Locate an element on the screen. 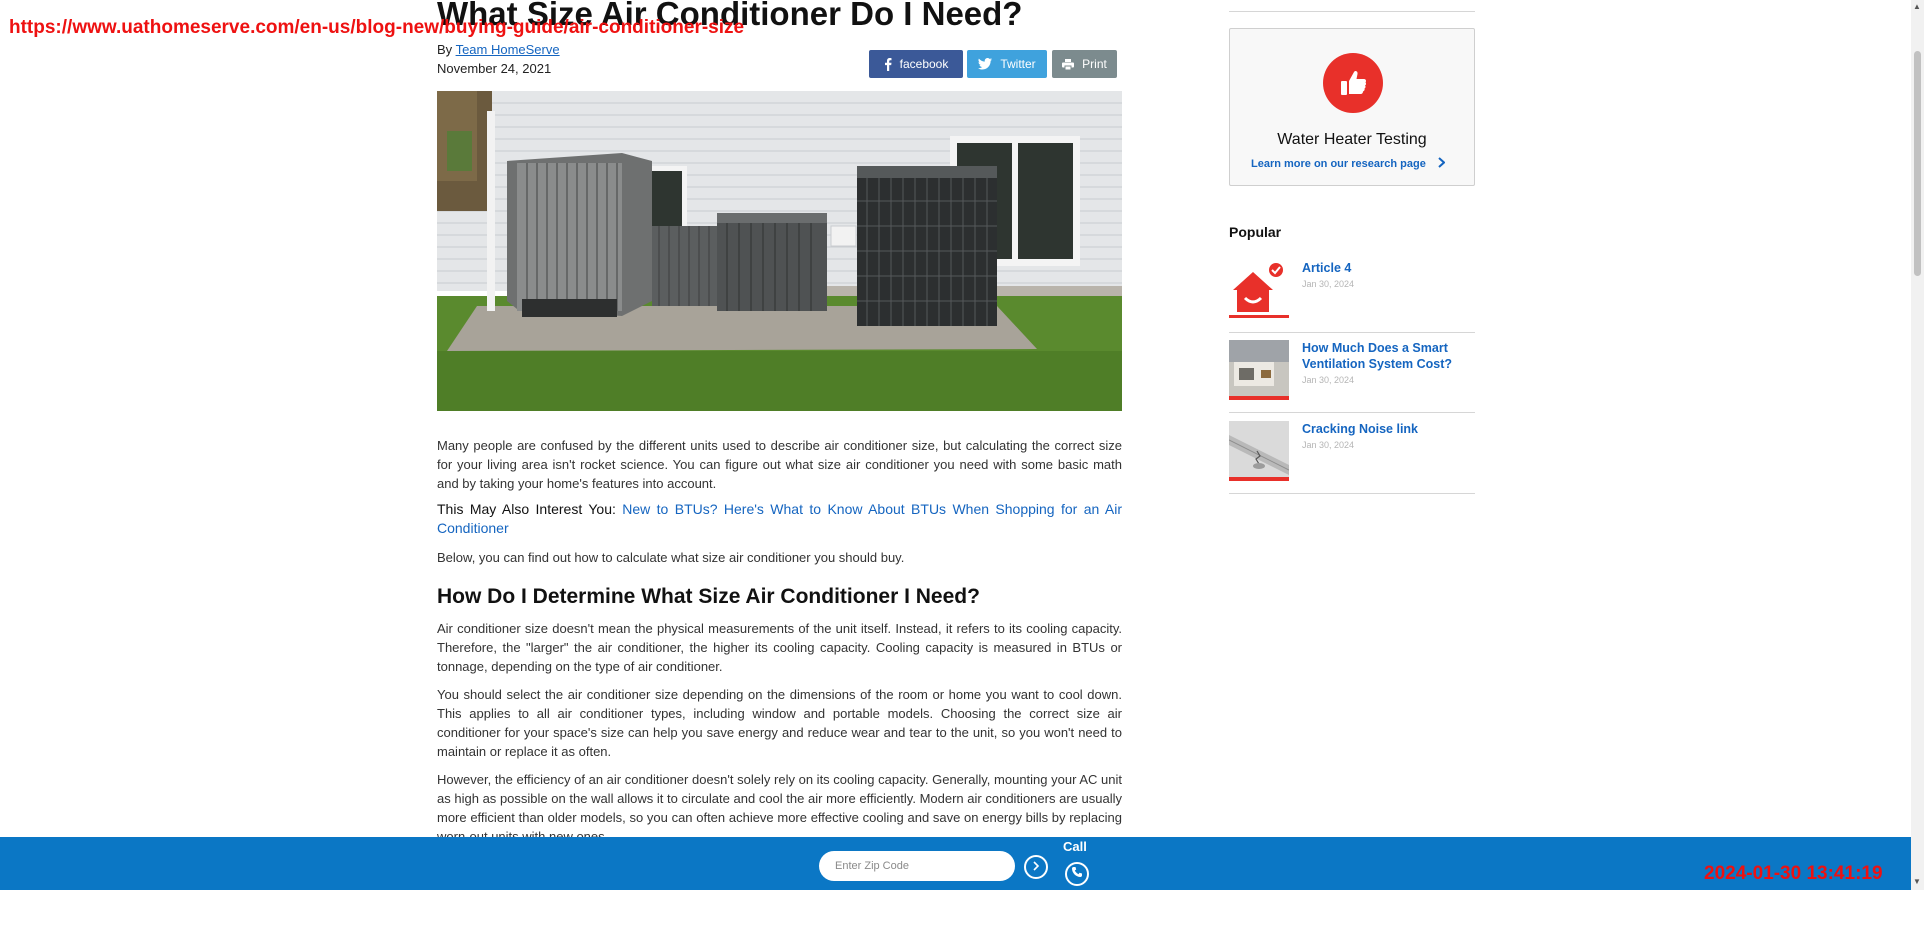 The image size is (1924, 941). hero-image-ac-units is located at coordinates (779, 251).